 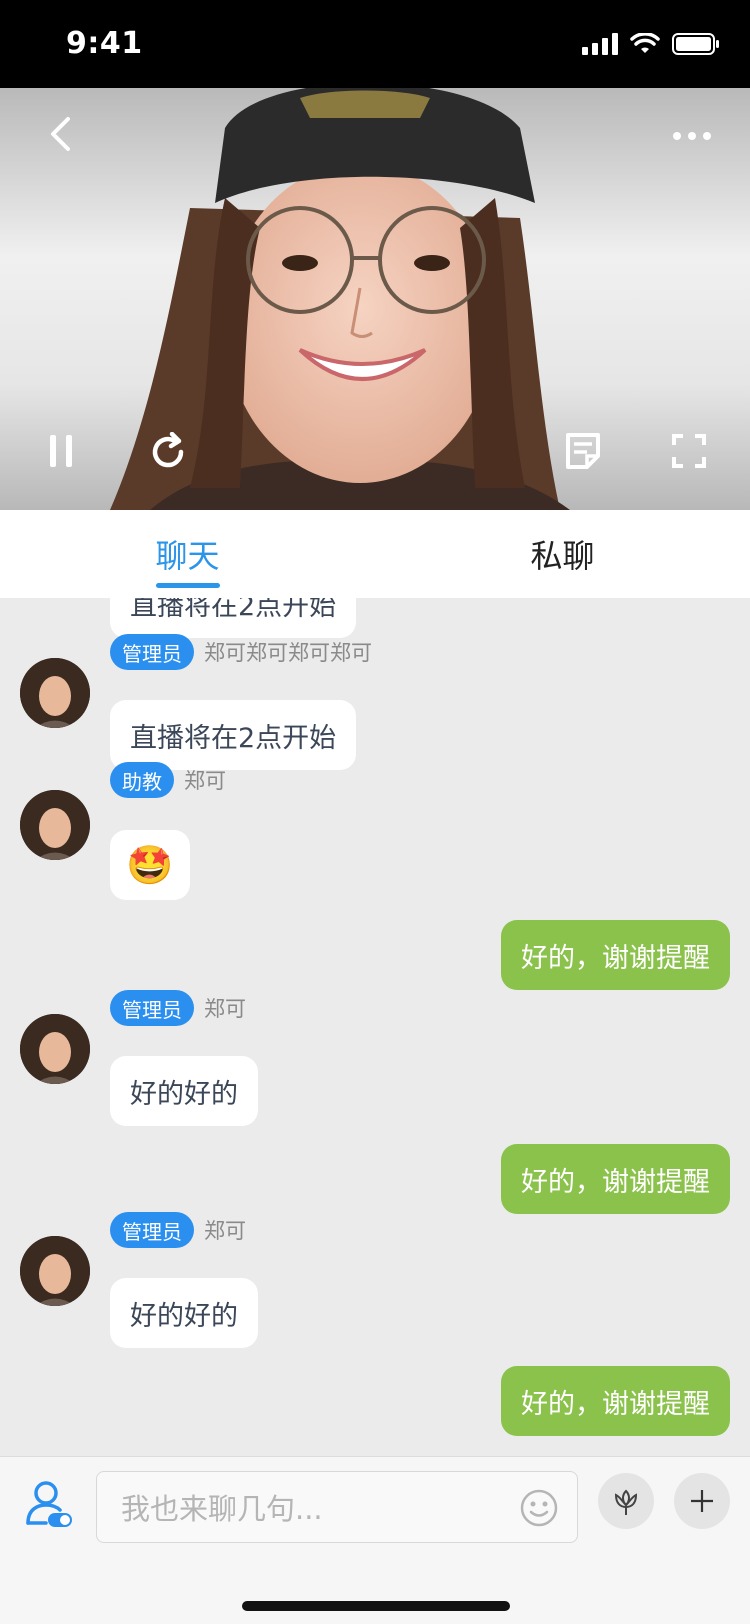 I want to click on back-icon, so click(x=60, y=134).